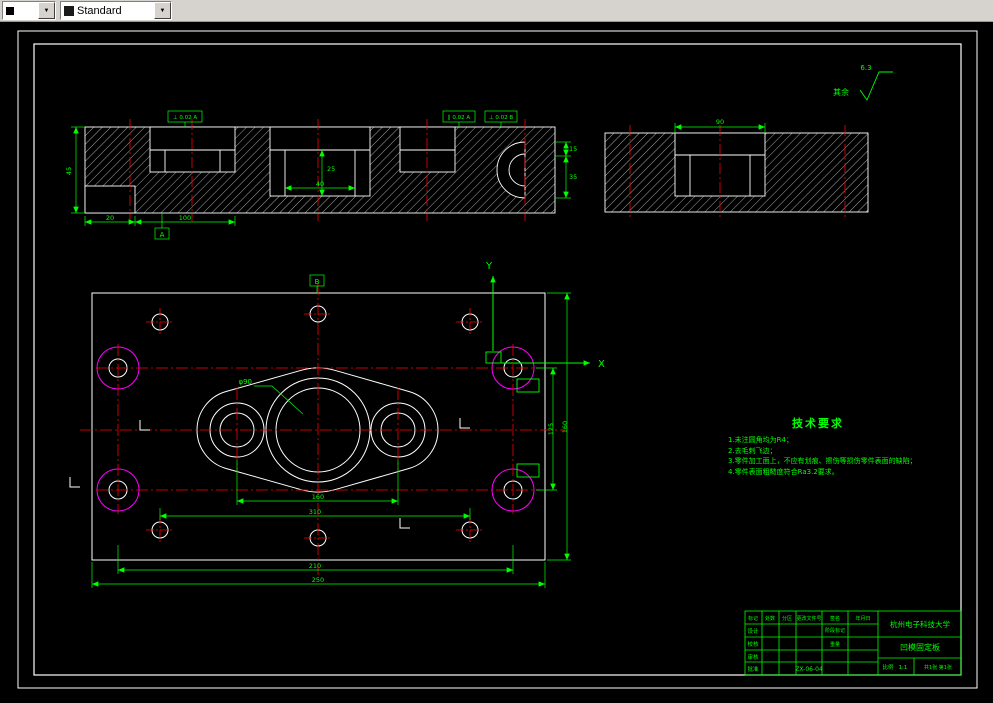 This screenshot has width=993, height=703. I want to click on tb-header-cell: 更改文件号, so click(808, 618).